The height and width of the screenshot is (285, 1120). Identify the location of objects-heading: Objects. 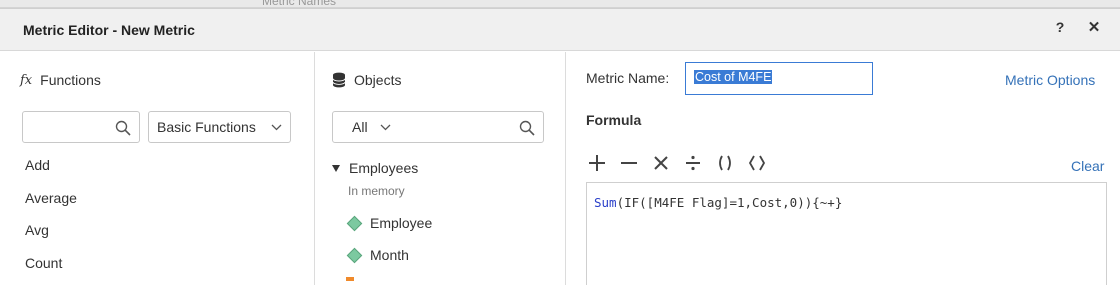
(366, 80).